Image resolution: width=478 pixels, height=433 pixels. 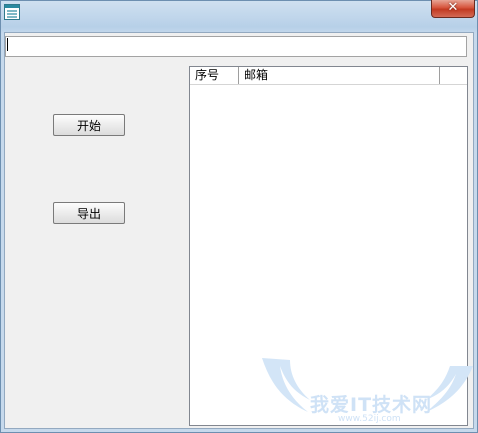 I want to click on title-bar: ✕, so click(x=239, y=15).